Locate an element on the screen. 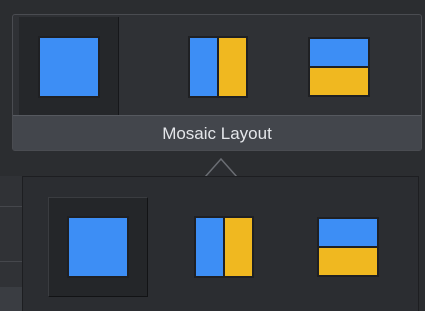 This screenshot has width=425, height=311. layout-option-side-by-side is located at coordinates (218, 67).